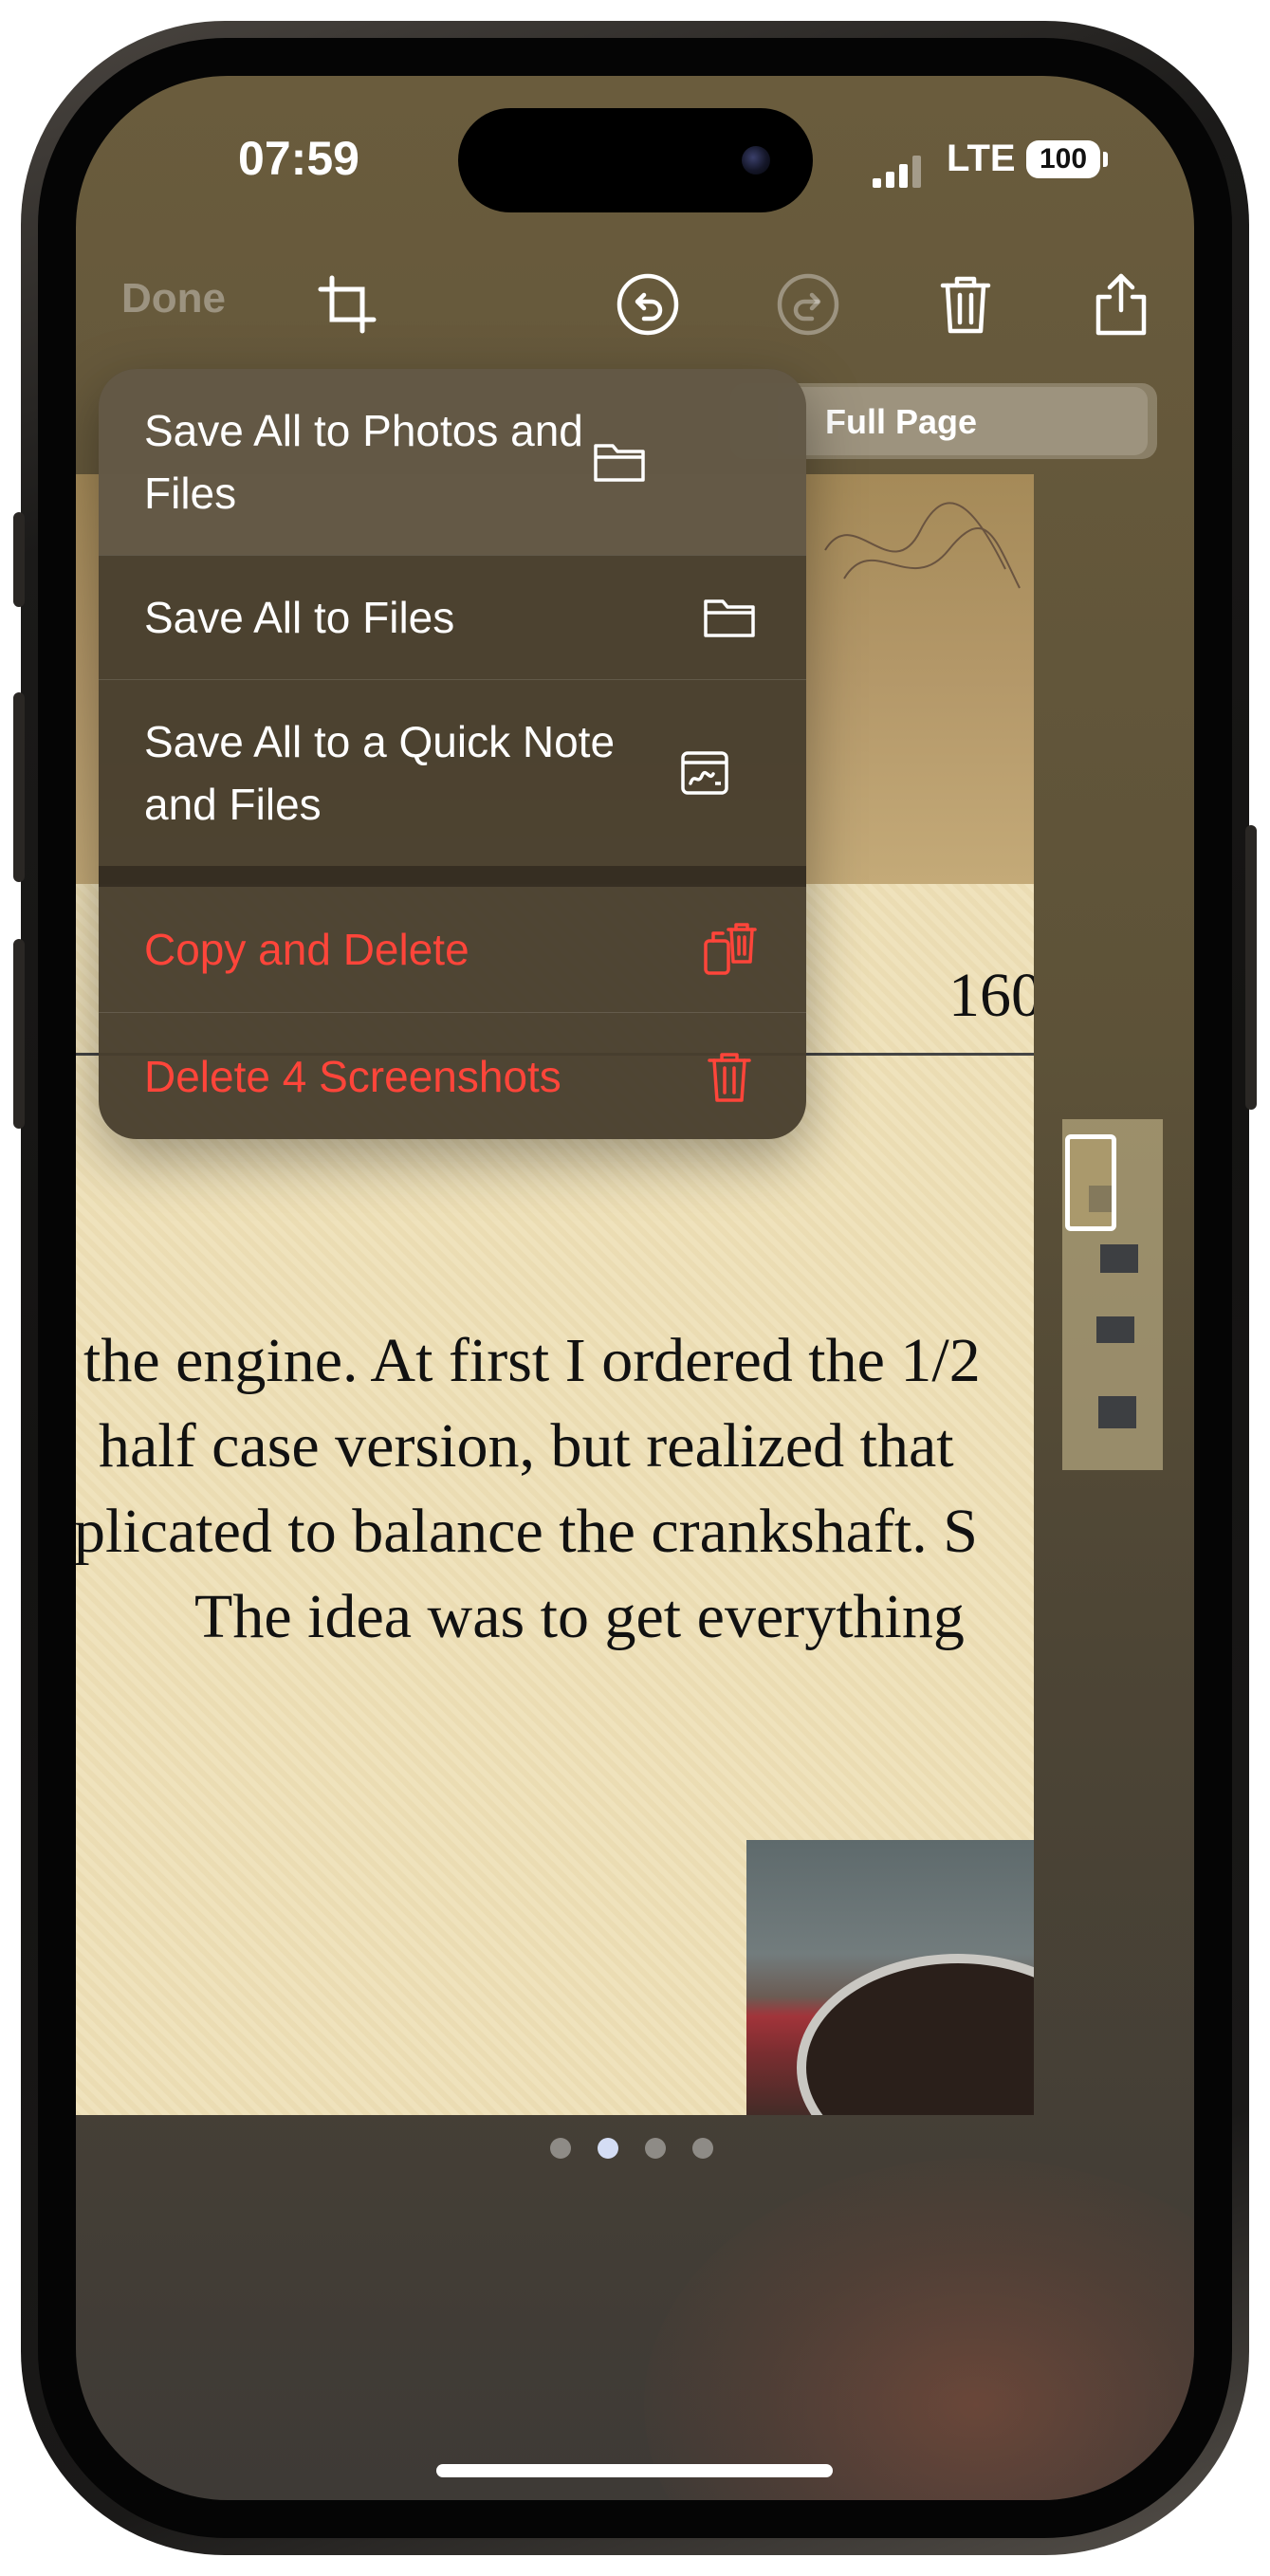  I want to click on menu-item-save-photos-files: Save All to Photos and Files, so click(452, 462).